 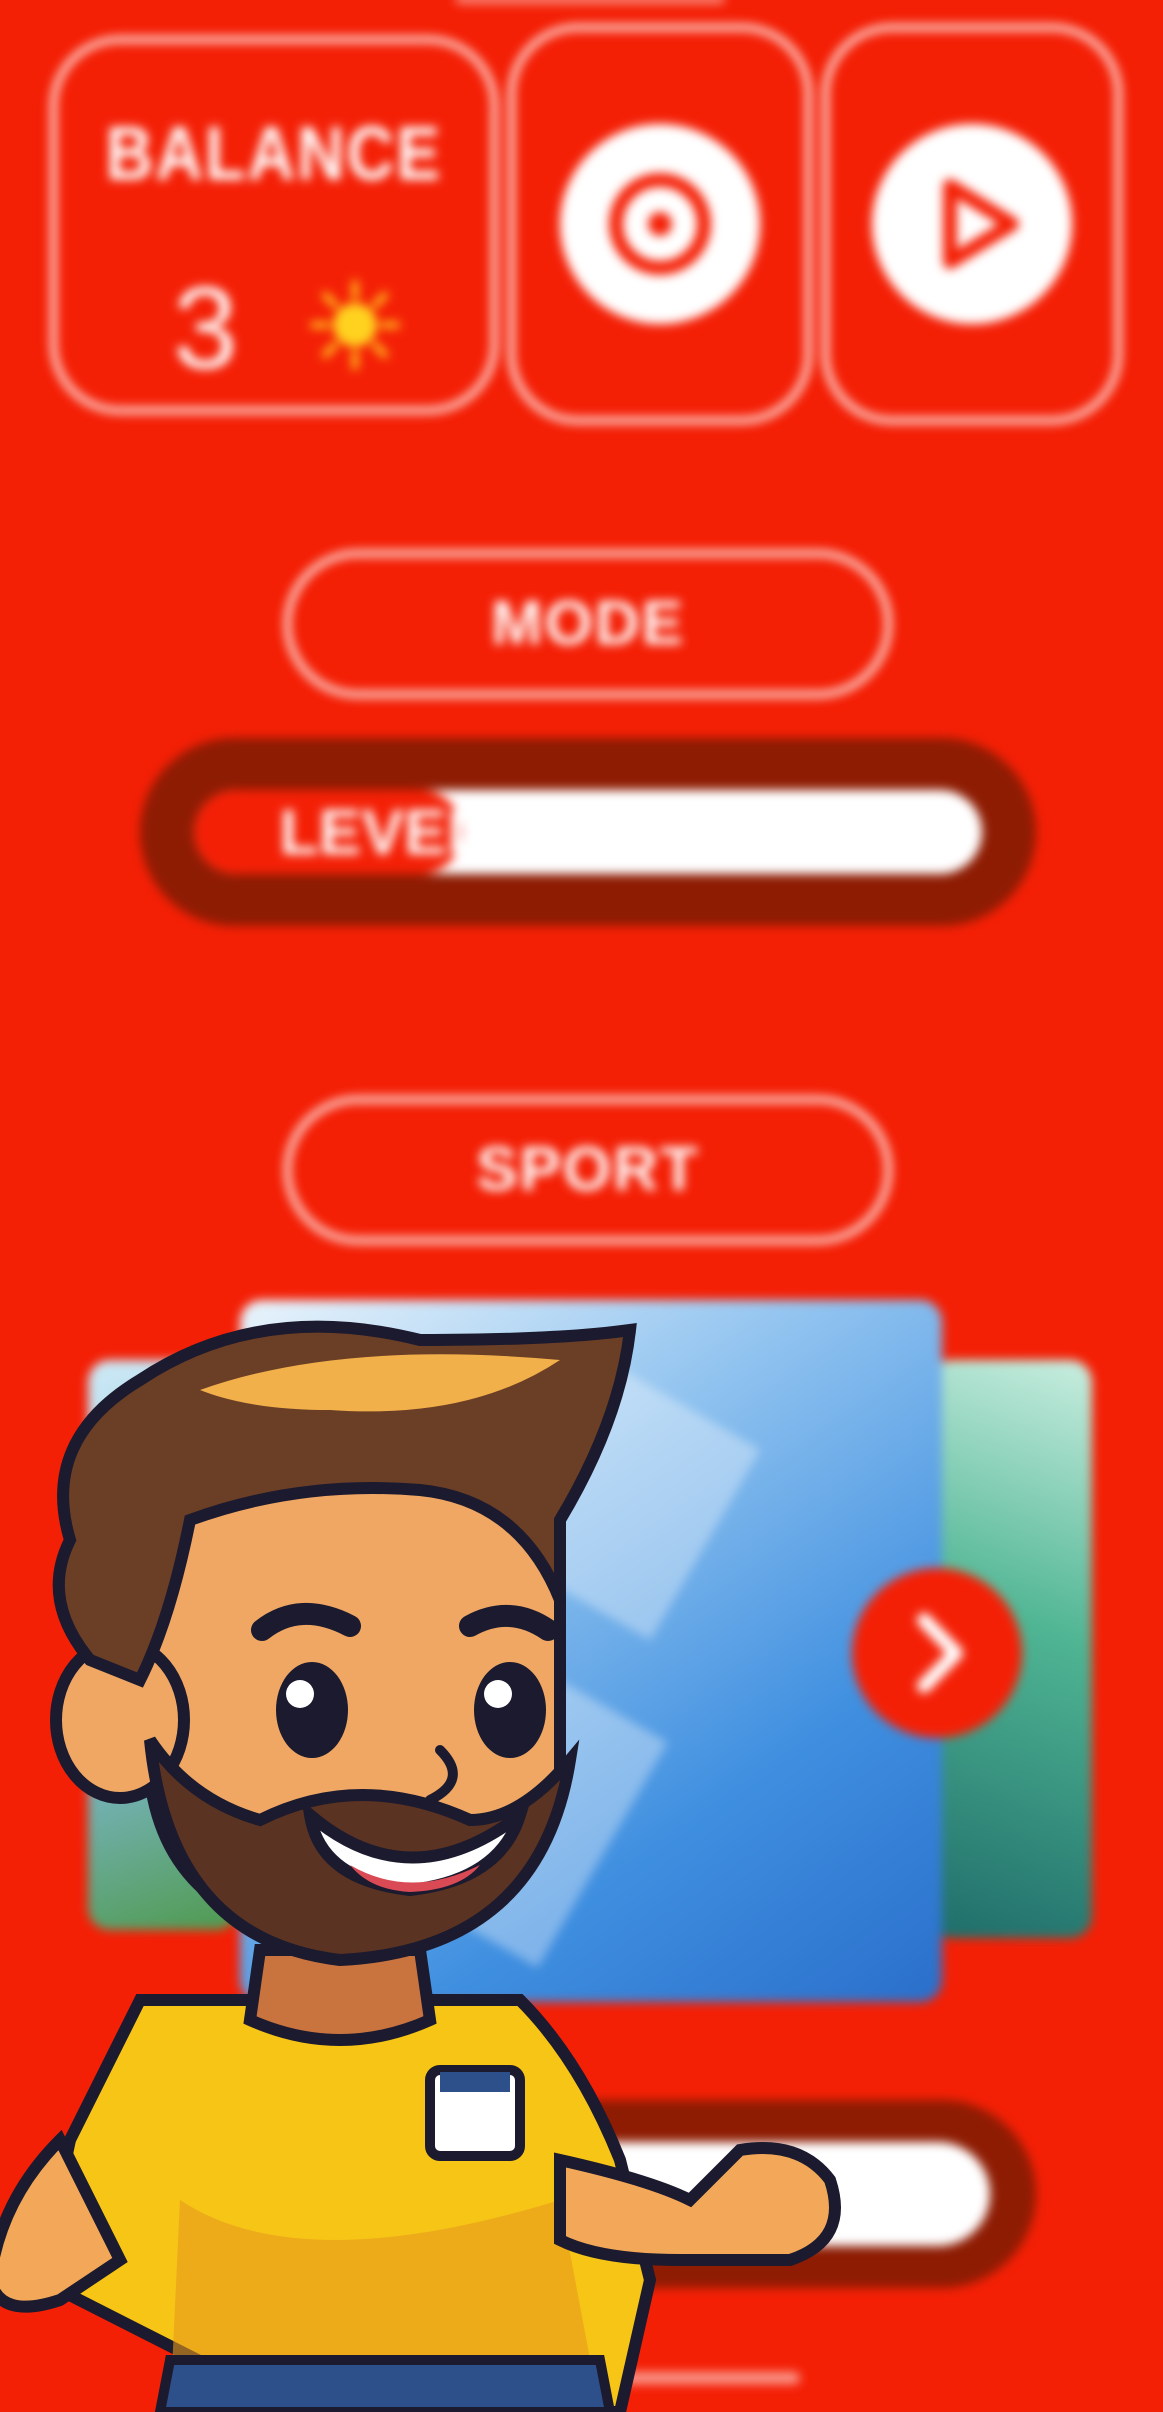 What do you see at coordinates (981, 224) in the screenshot?
I see `play-icon` at bounding box center [981, 224].